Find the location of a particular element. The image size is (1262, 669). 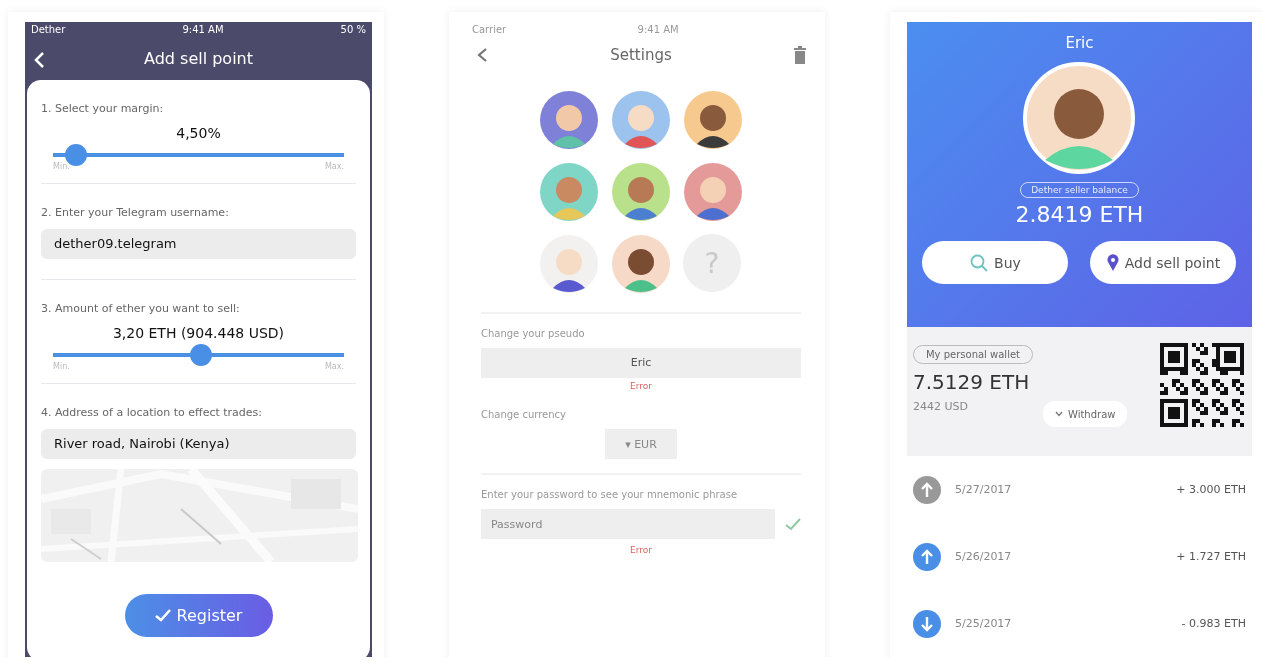

pseudo-field: Eric is located at coordinates (641, 363).